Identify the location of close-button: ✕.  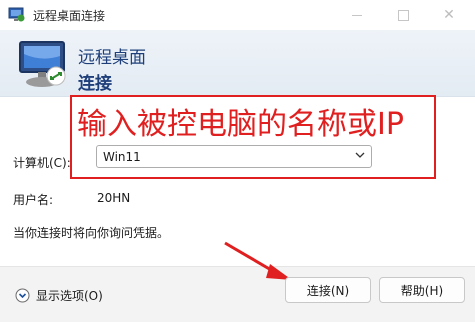
(449, 15).